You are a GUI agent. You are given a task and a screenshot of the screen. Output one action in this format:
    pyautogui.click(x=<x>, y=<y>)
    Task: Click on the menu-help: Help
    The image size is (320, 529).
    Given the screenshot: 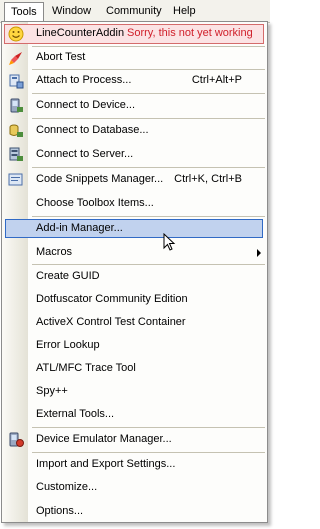 What is the action you would take?
    pyautogui.click(x=184, y=11)
    